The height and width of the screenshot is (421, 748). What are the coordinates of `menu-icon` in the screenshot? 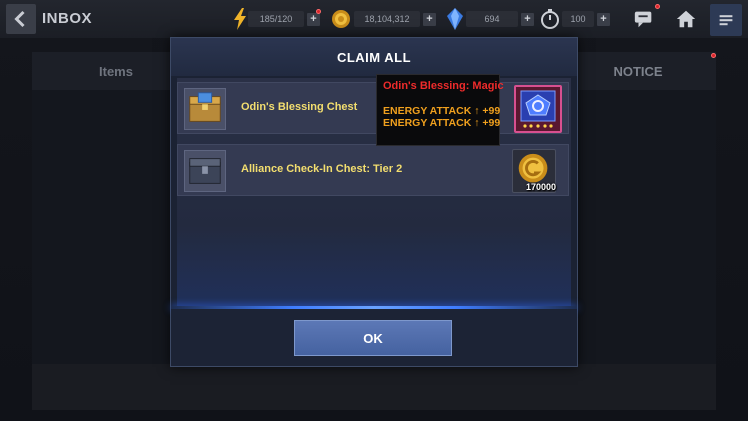 It's located at (726, 20).